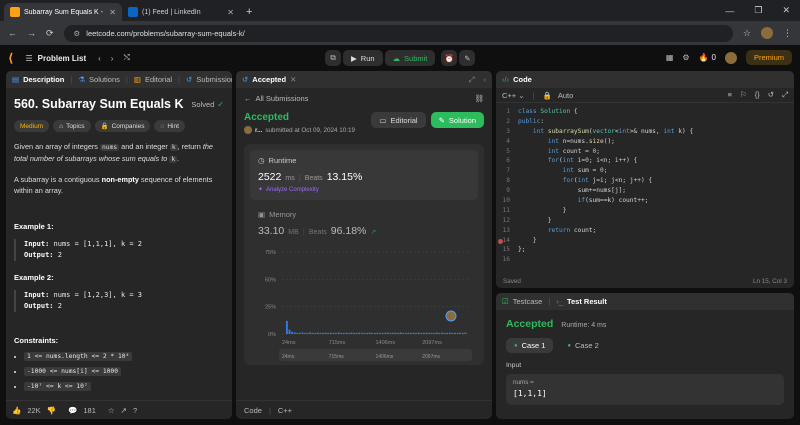 Image resolution: width=800 pixels, height=425 pixels. Describe the element at coordinates (169, 126) in the screenshot. I see `hint-chip: ◌ Hint` at that location.